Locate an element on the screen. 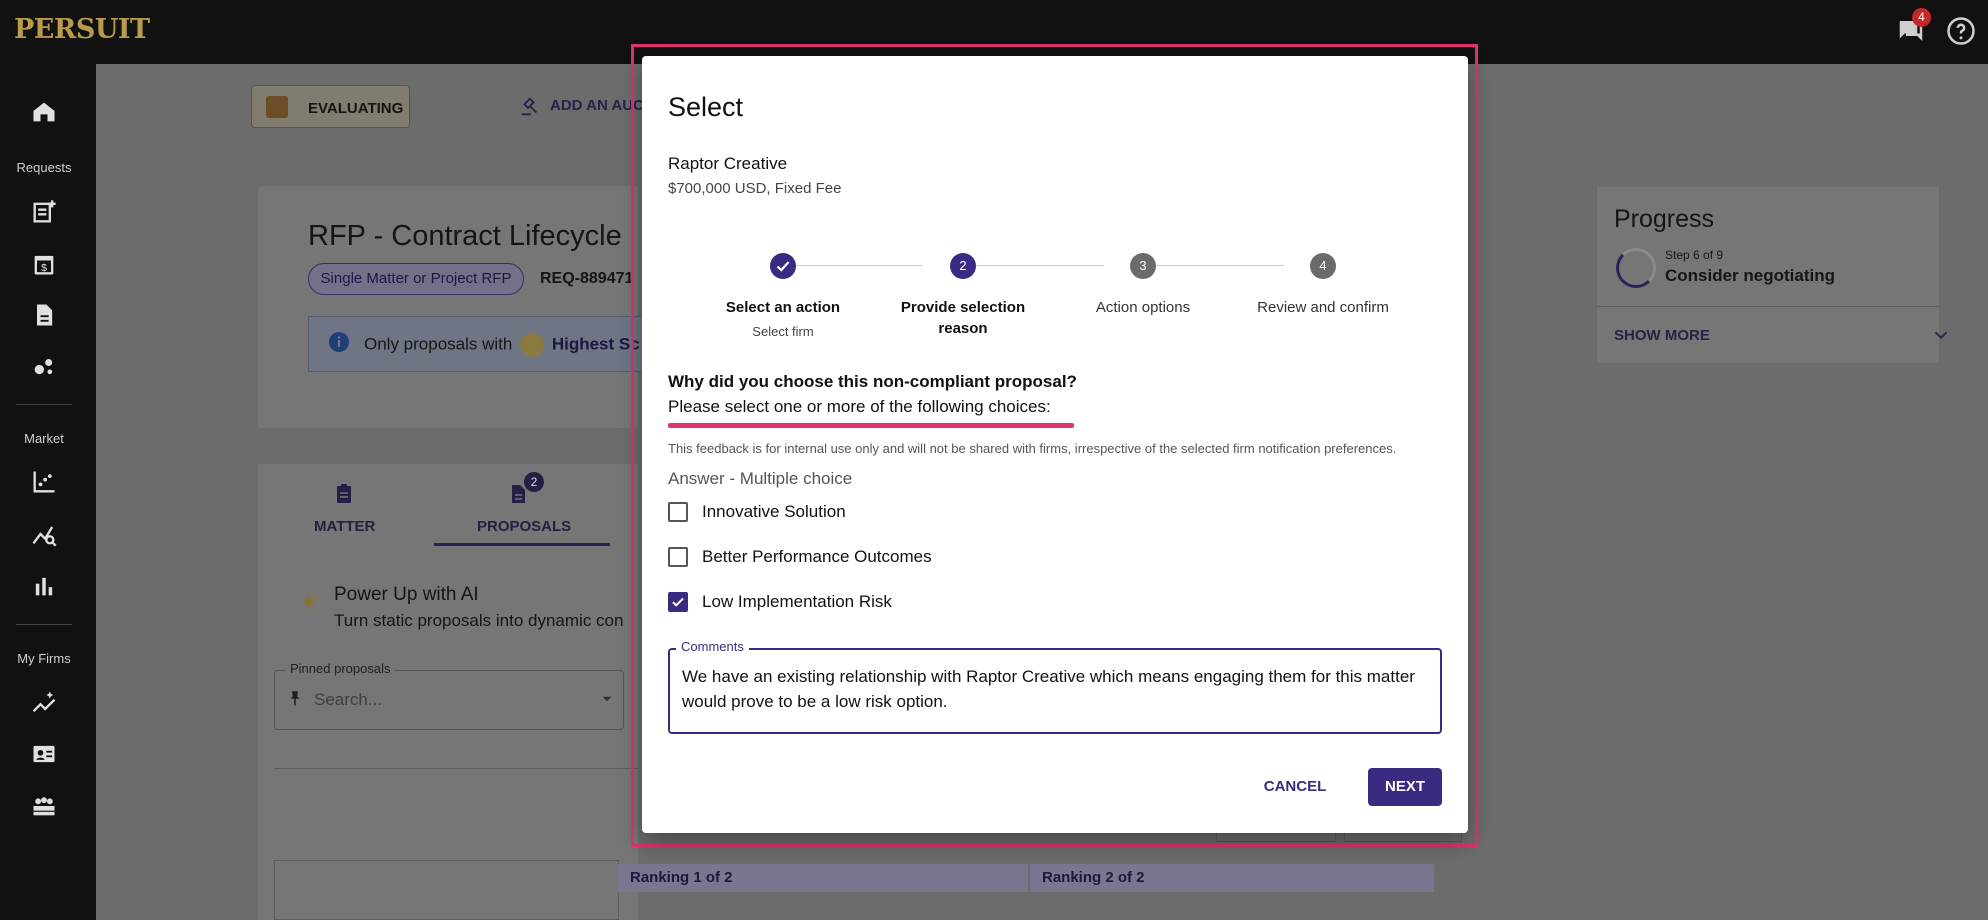 This screenshot has height=920, width=1988. rail-section-requests: Requests is located at coordinates (44, 167).